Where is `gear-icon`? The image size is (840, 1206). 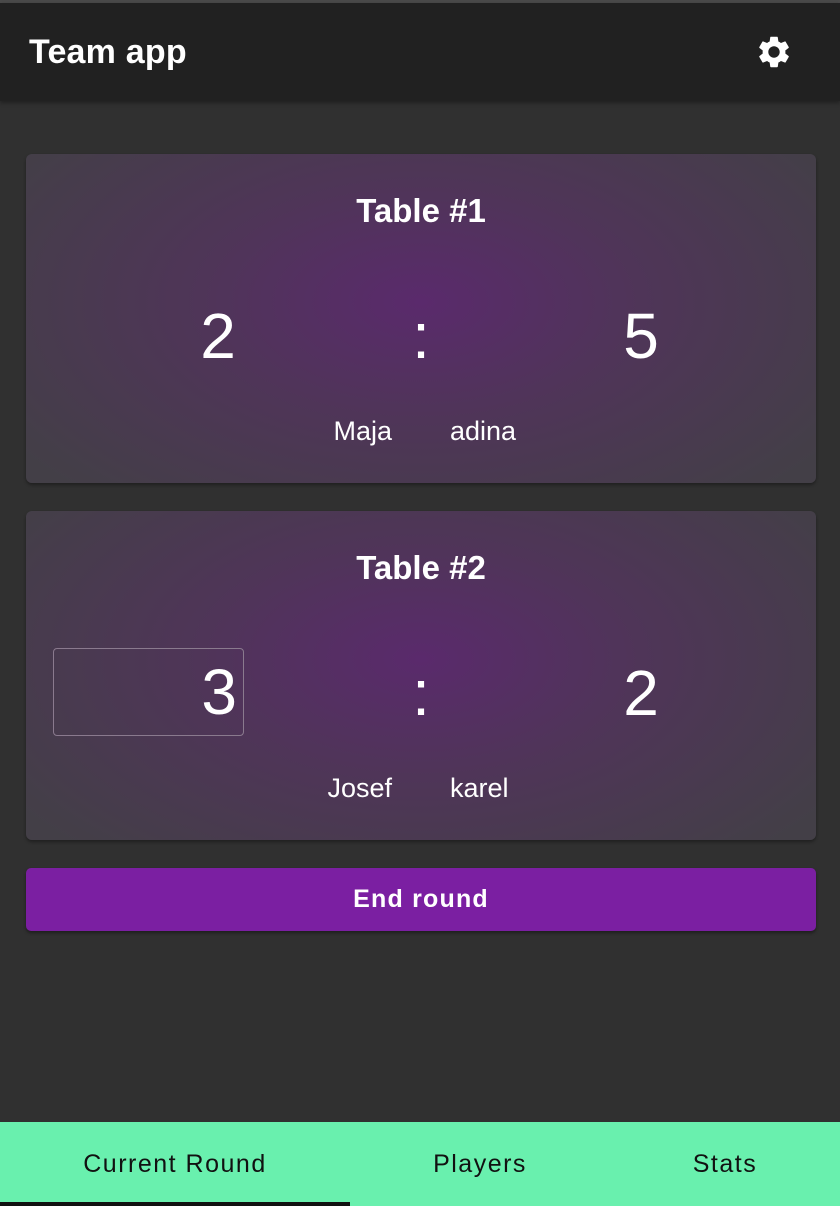
gear-icon is located at coordinates (774, 52).